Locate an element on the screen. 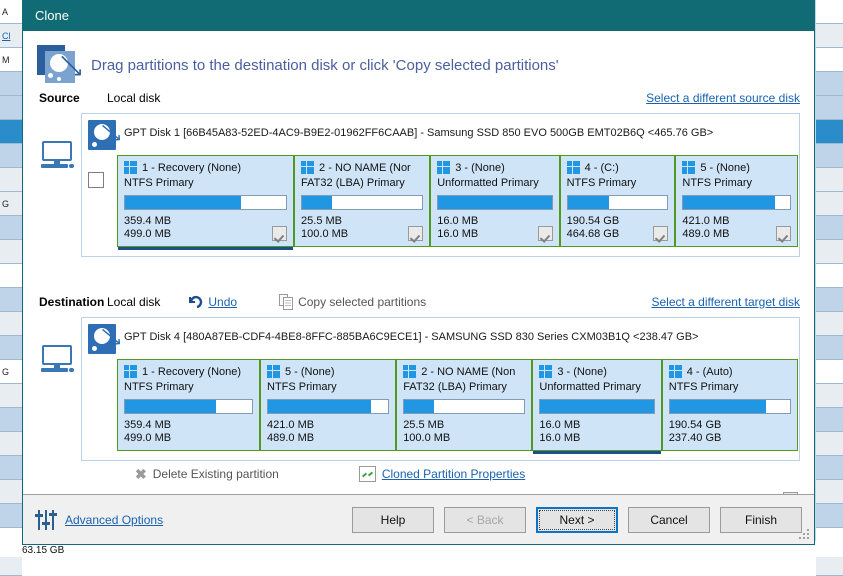  partition-card: 4 - (C:) NTFS Primary 190.54 GB 464.68 GB is located at coordinates (617, 201).